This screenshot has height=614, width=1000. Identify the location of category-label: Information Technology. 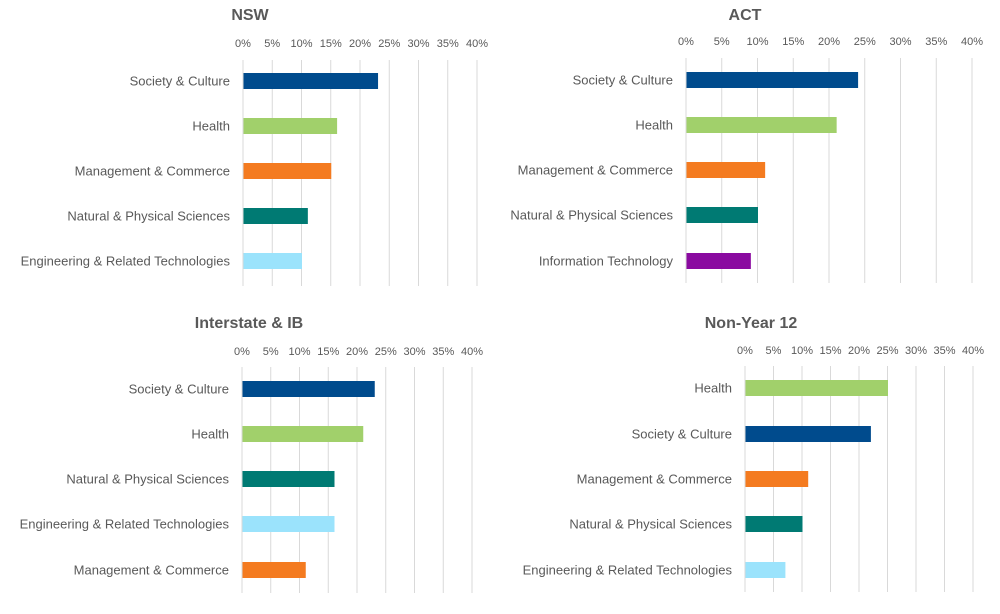
(606, 261).